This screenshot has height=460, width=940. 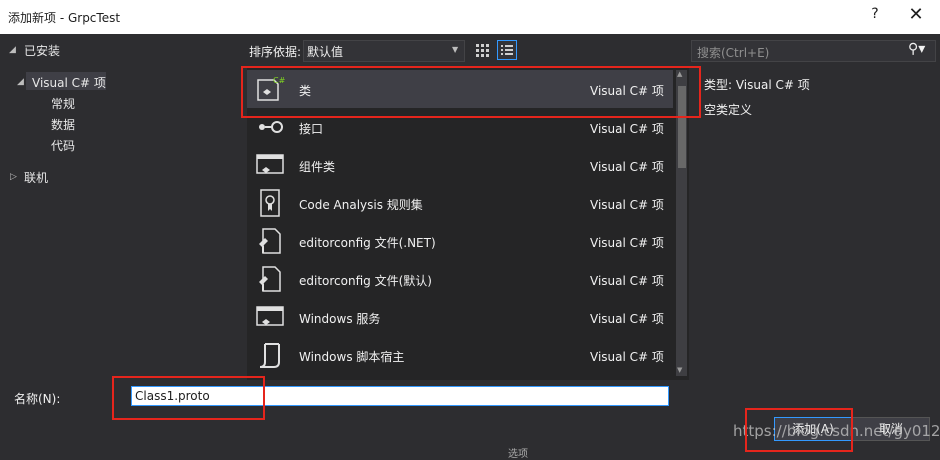 I want to click on watermark: https://blog.csdn.net/gy0124, so click(x=836, y=431).